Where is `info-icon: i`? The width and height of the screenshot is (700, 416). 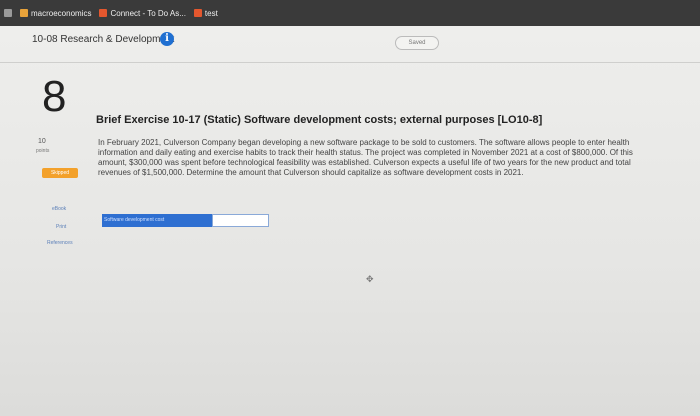 info-icon: i is located at coordinates (167, 39).